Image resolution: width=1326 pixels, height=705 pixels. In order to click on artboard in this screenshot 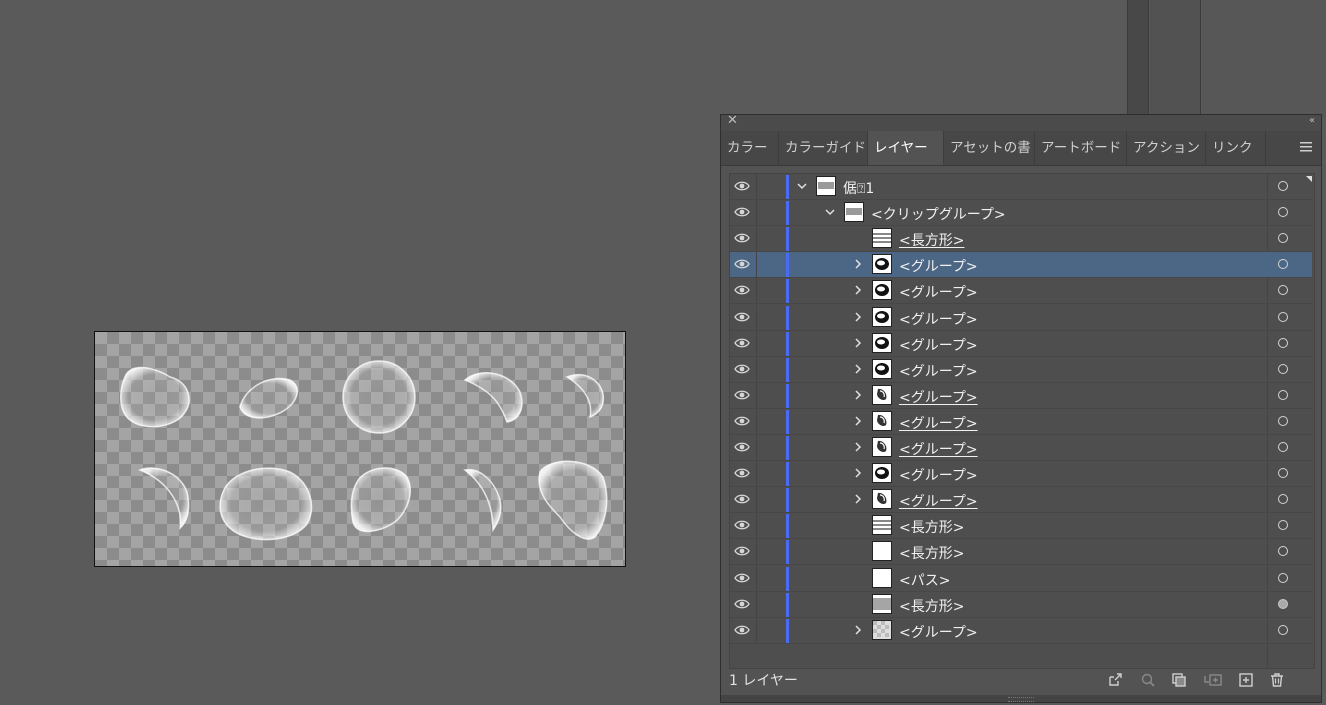, I will do `click(360, 449)`.